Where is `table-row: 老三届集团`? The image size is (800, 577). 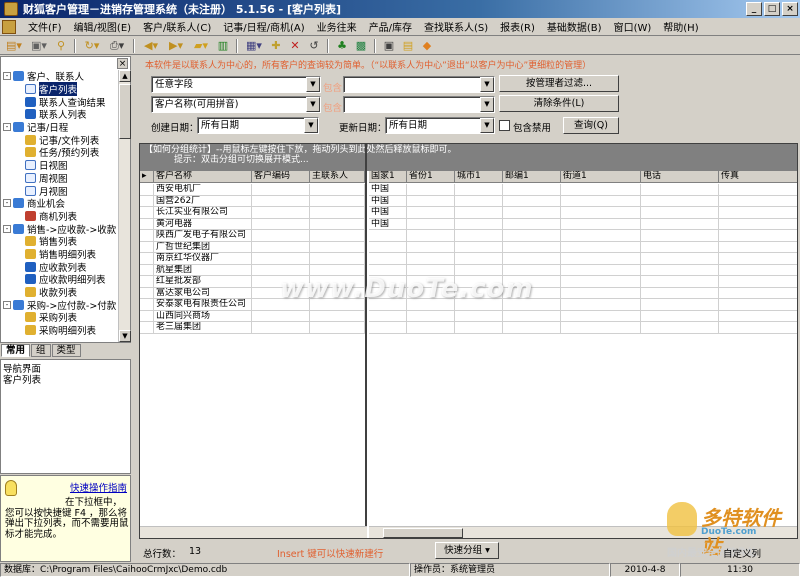 table-row: 老三届集团 is located at coordinates (252, 328).